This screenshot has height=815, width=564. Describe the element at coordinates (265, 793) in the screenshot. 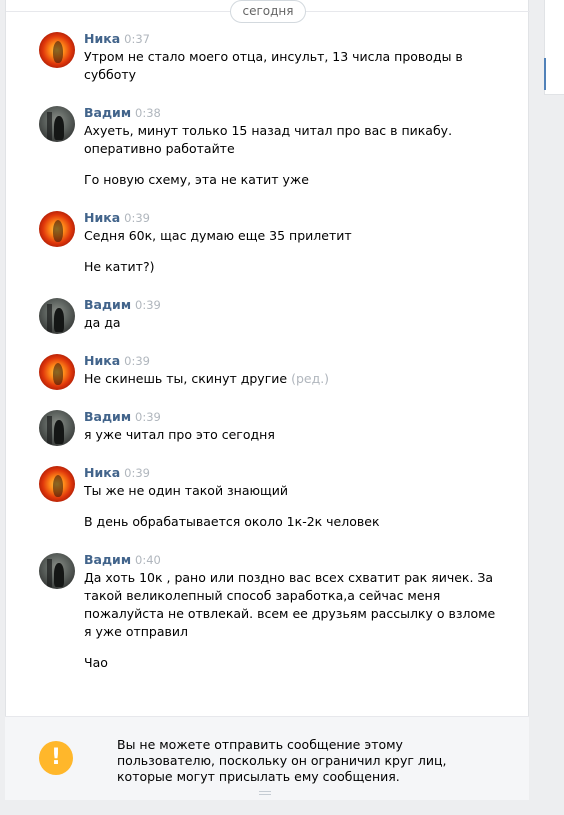

I see `resize-handle` at that location.